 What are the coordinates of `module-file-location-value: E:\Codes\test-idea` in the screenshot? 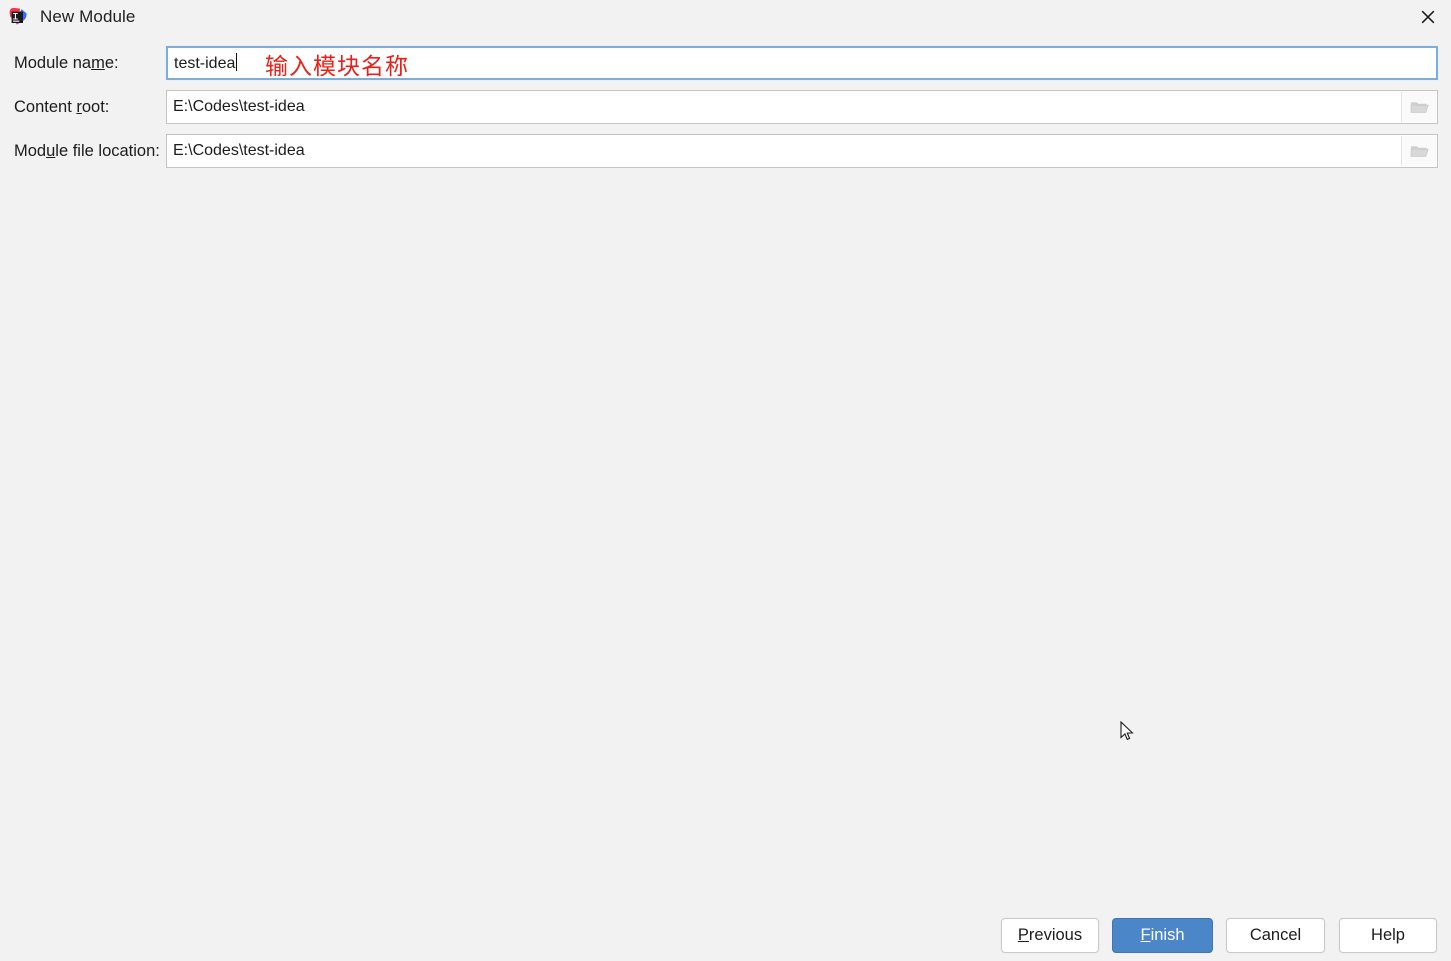 It's located at (239, 150).